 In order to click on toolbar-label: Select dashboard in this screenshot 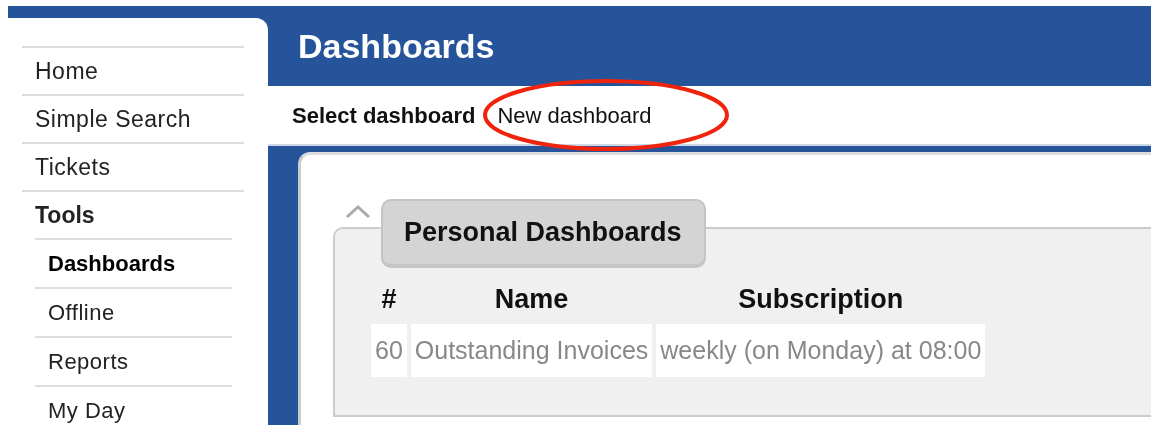, I will do `click(384, 115)`.